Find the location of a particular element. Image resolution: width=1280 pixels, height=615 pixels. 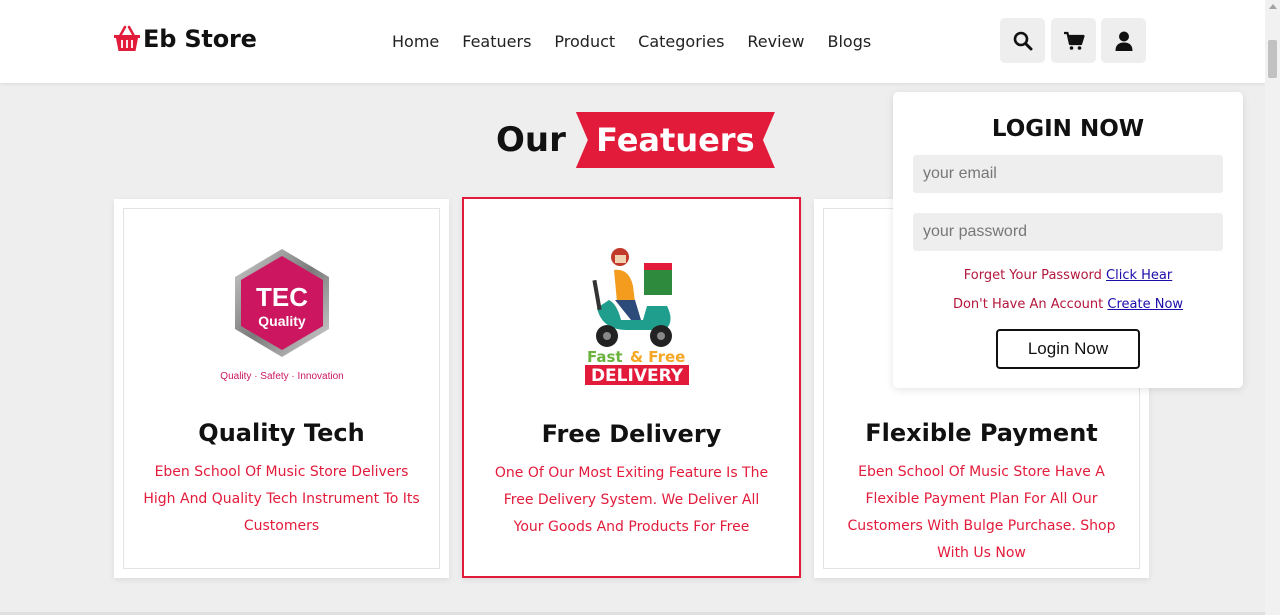

login-button: Login Now is located at coordinates (1068, 349).